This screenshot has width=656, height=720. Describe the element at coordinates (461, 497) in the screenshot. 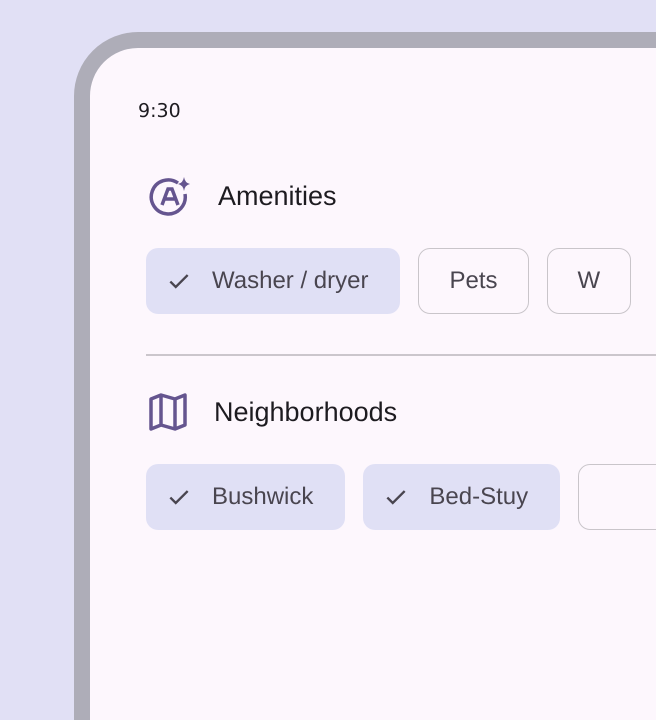

I see `filter-chip: Bed-Stuy` at that location.